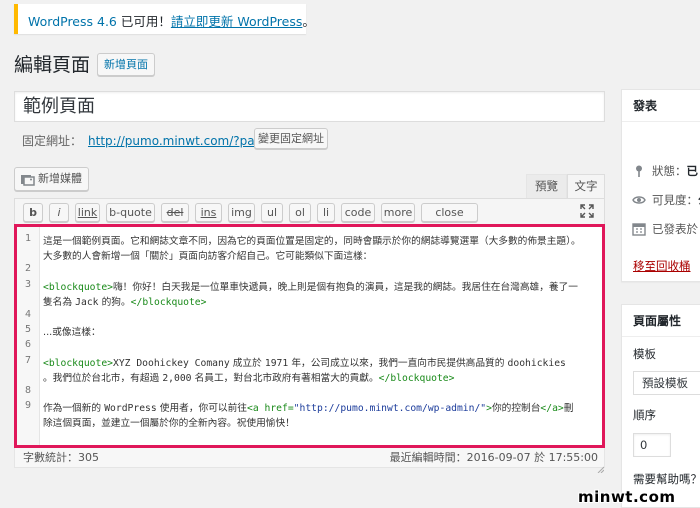  Describe the element at coordinates (309, 106) in the screenshot. I see `post-title-input: 範例頁面` at that location.